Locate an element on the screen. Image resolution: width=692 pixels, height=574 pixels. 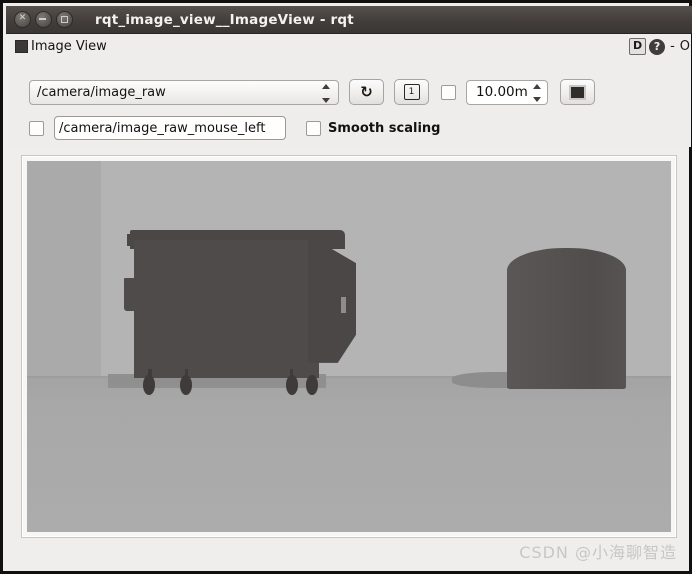
maximize-icon is located at coordinates (64, 19).